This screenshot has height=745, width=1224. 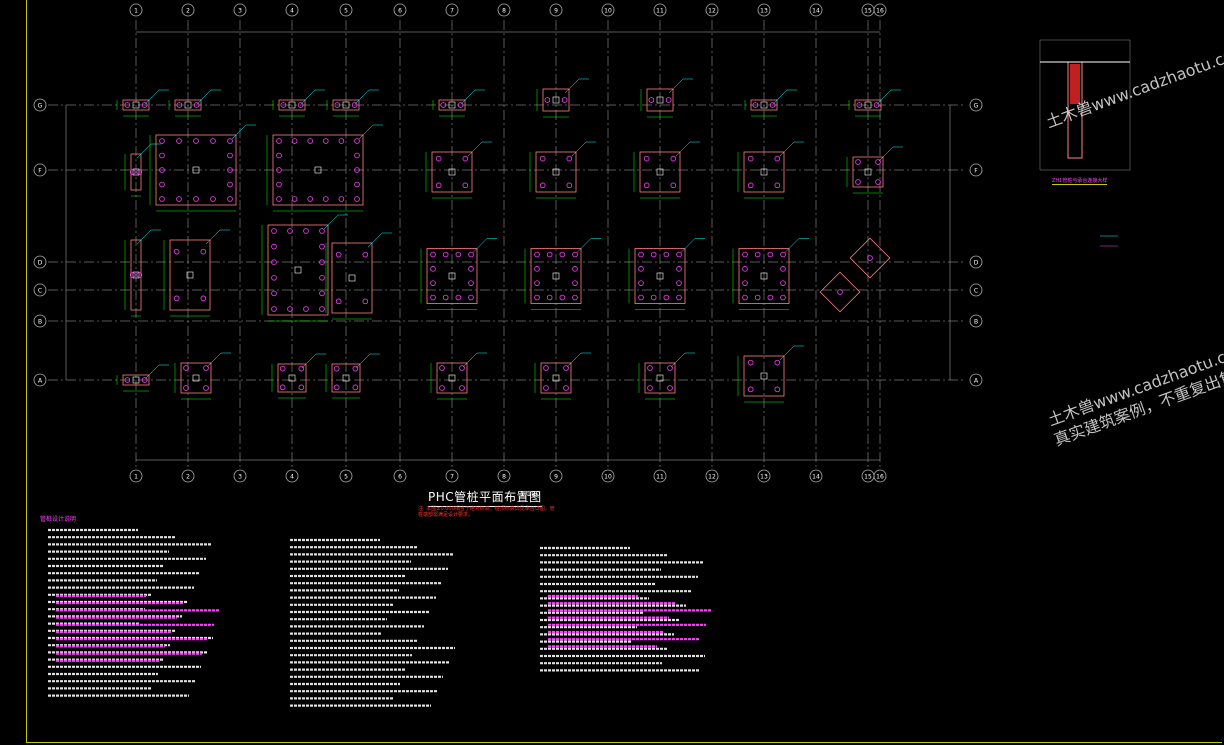 What do you see at coordinates (346, 477) in the screenshot?
I see `axis-label-col: 5` at bounding box center [346, 477].